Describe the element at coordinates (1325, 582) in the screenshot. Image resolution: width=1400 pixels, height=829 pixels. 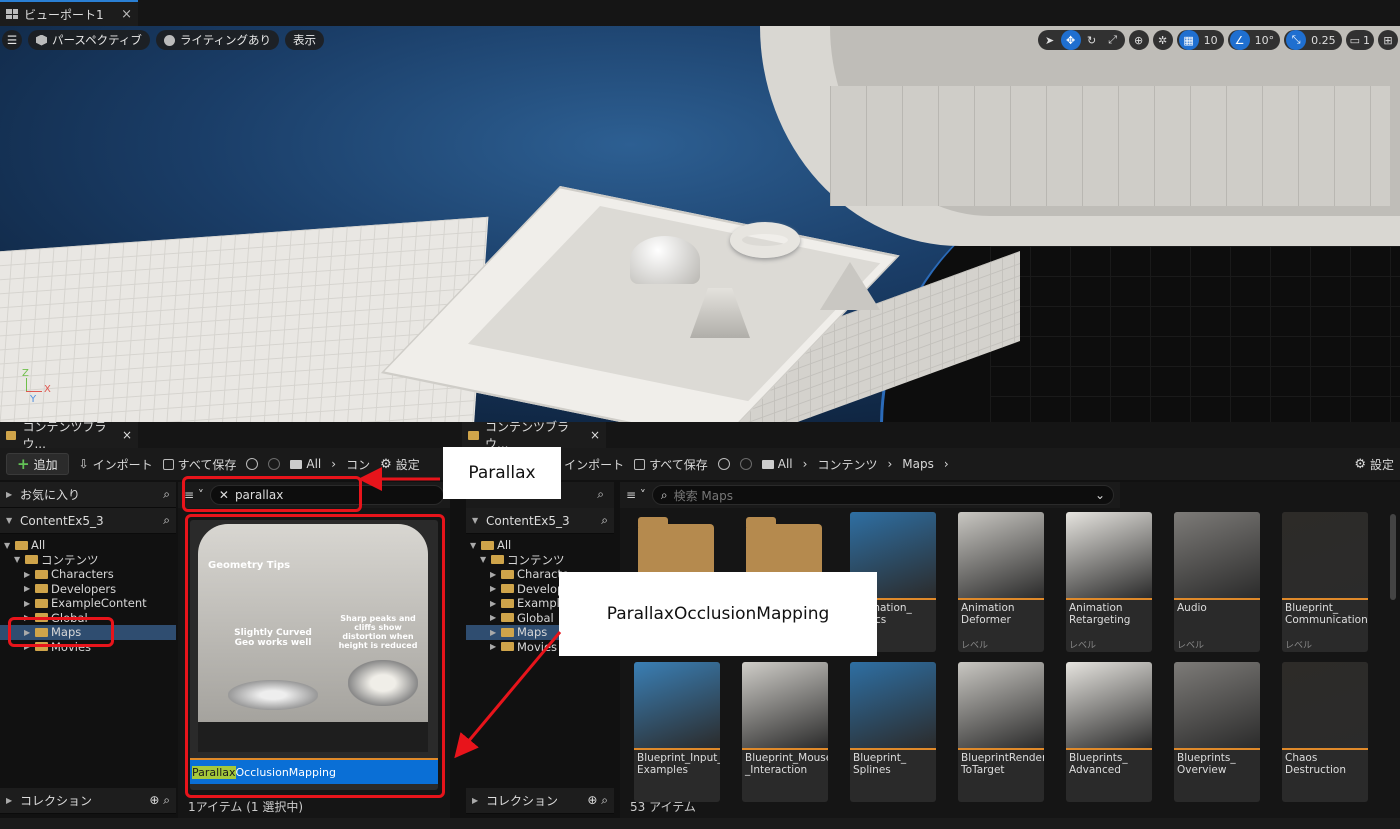
I see `asset-tile: Blueprint_ Communication レベル` at that location.